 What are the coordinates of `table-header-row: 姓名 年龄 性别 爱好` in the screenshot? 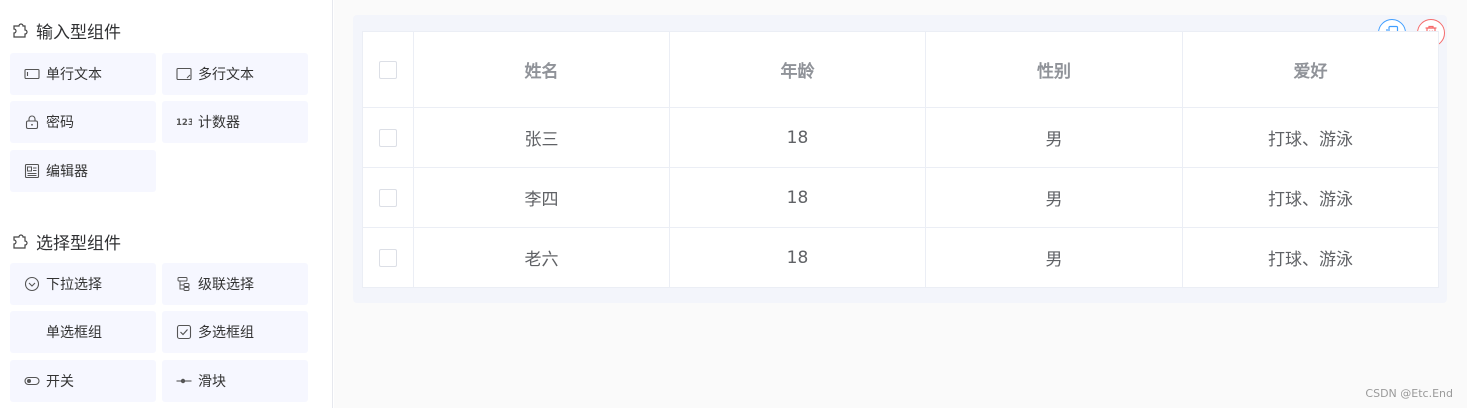 It's located at (900, 69).